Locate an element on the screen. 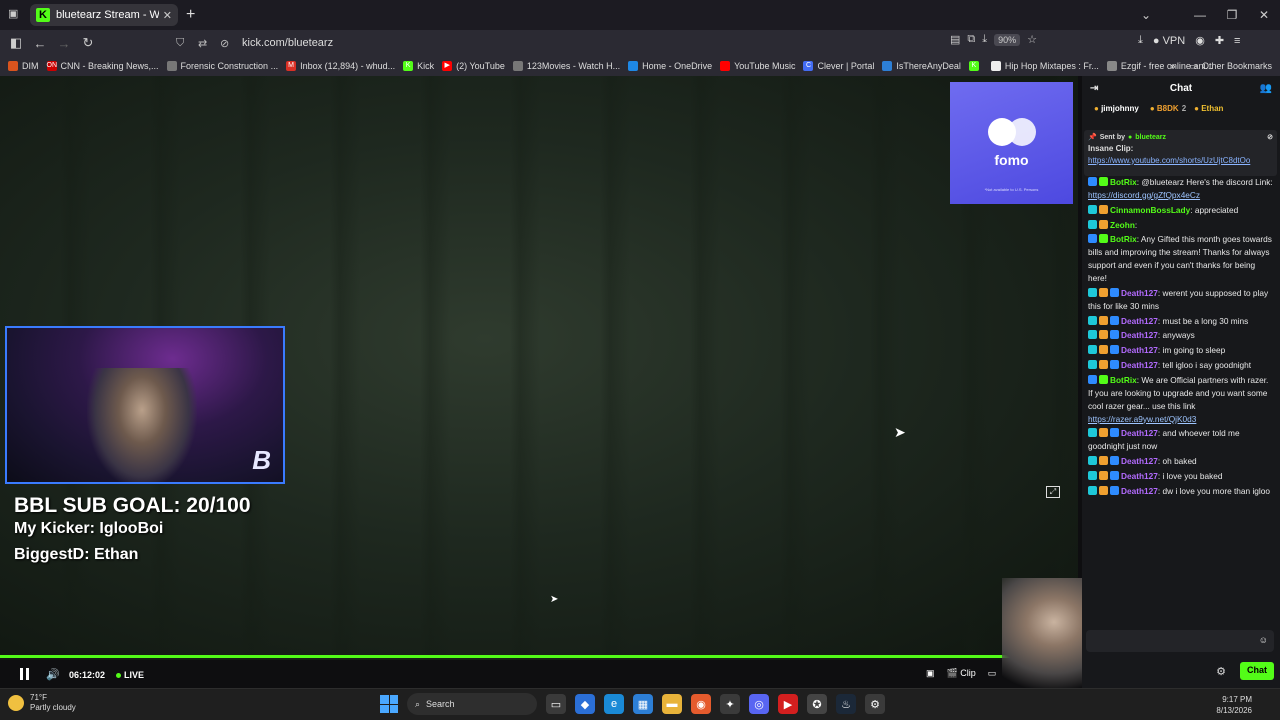 The width and height of the screenshot is (1280, 720). chat-message: Death127: oh baked is located at coordinates (1181, 461).